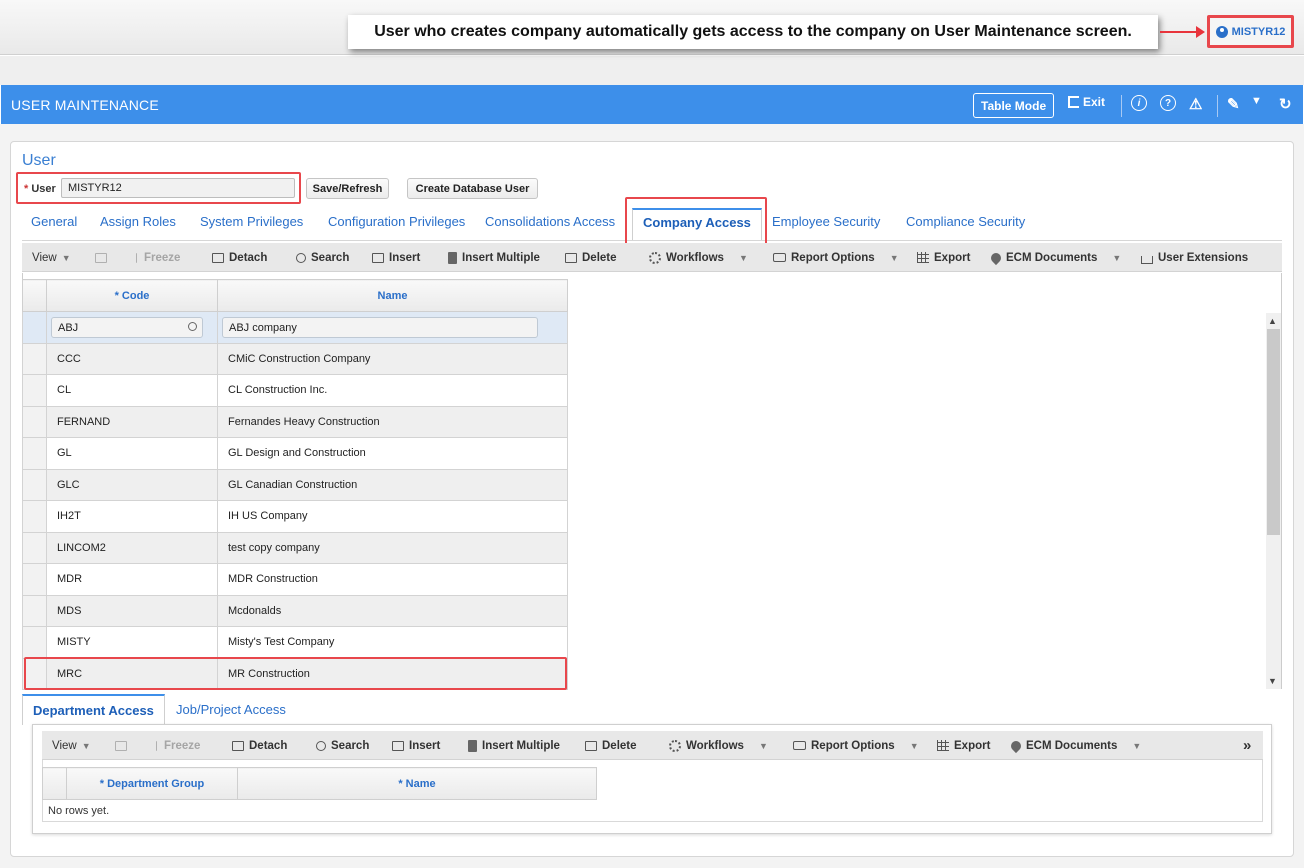 This screenshot has height=868, width=1304. Describe the element at coordinates (652, 70) in the screenshot. I see `top-gap` at that location.